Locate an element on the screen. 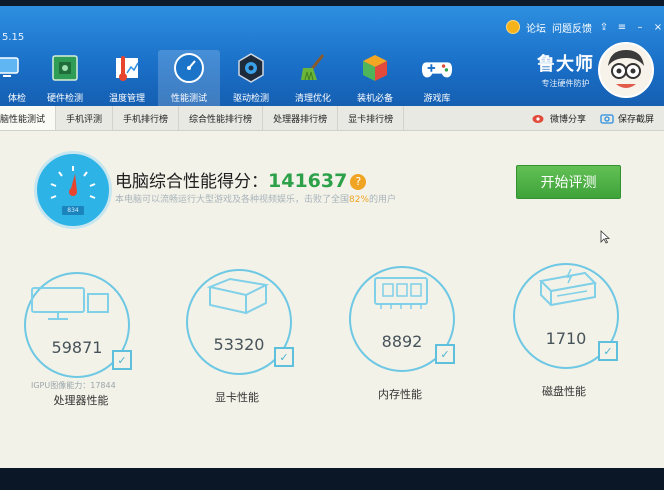 The height and width of the screenshot is (490, 664). feedback-link: 问题反馈 is located at coordinates (572, 27).